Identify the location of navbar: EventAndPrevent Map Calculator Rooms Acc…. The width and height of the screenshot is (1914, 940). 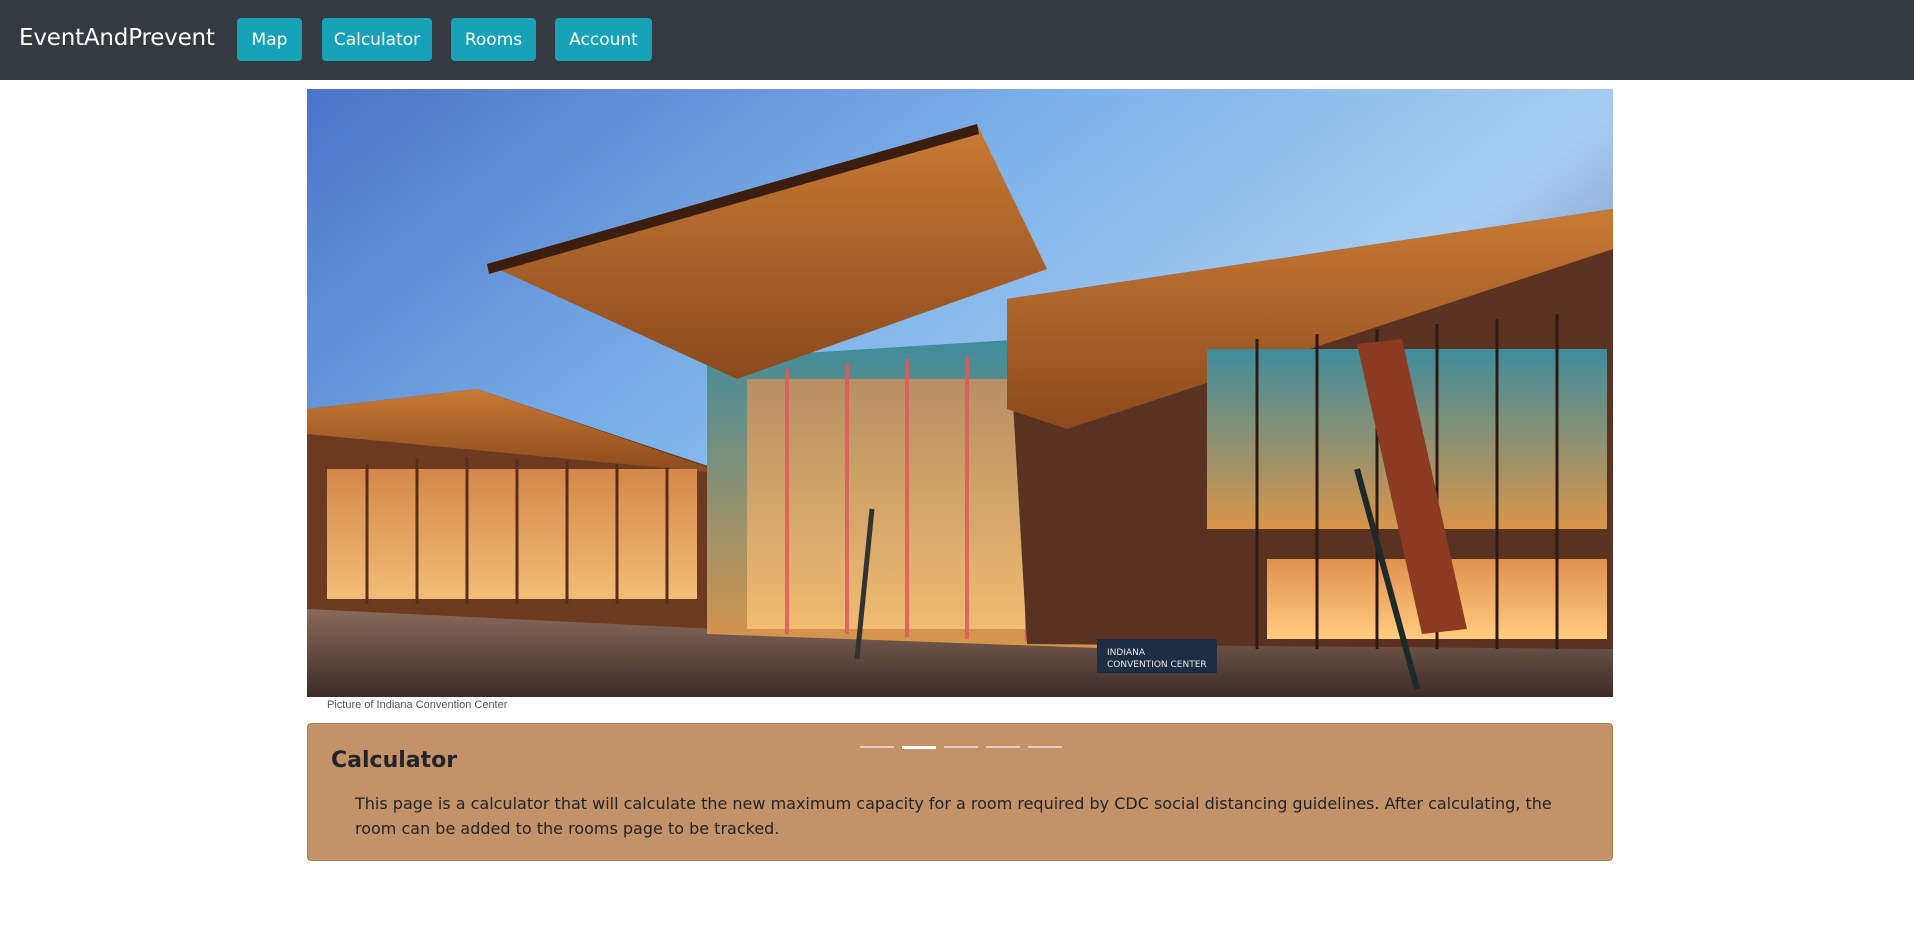
(957, 40).